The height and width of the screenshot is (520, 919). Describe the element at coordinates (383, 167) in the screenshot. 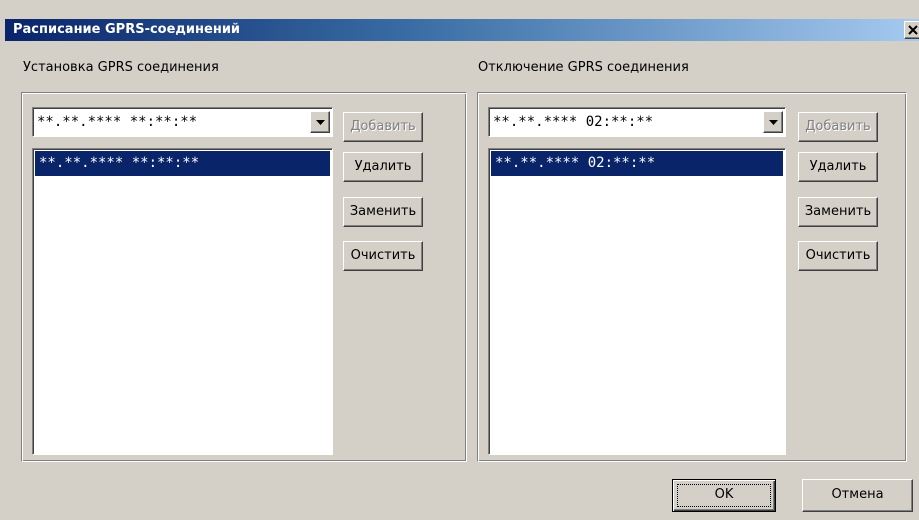

I see `connect-delete-button: Удалить` at that location.